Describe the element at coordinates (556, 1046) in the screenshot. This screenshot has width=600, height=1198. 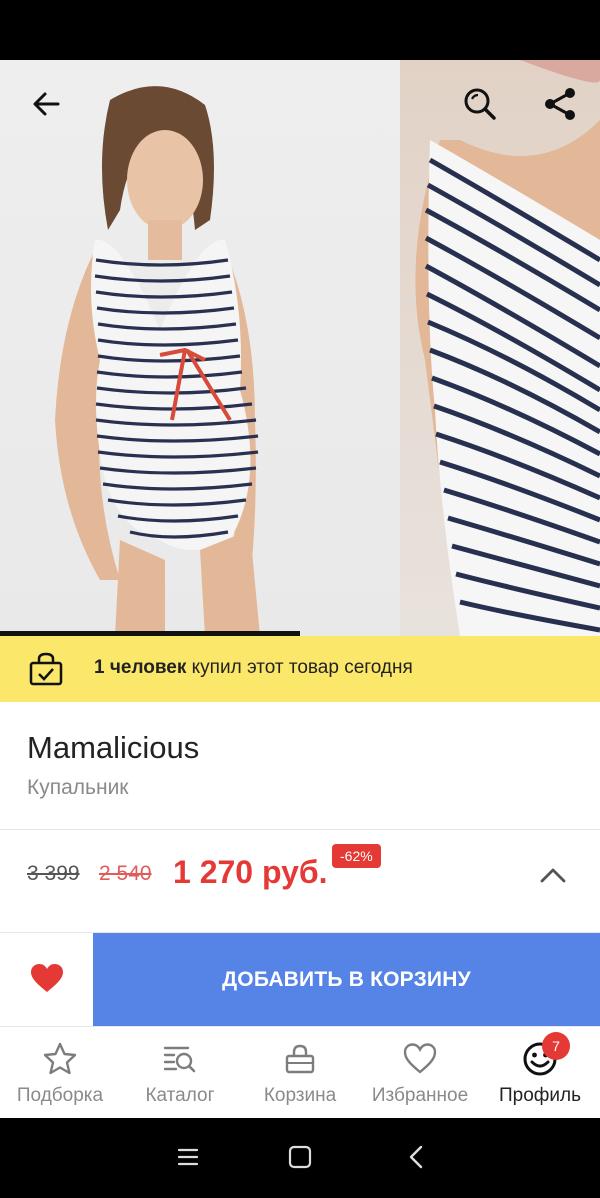
I see `profile-notification-badge: 7` at that location.